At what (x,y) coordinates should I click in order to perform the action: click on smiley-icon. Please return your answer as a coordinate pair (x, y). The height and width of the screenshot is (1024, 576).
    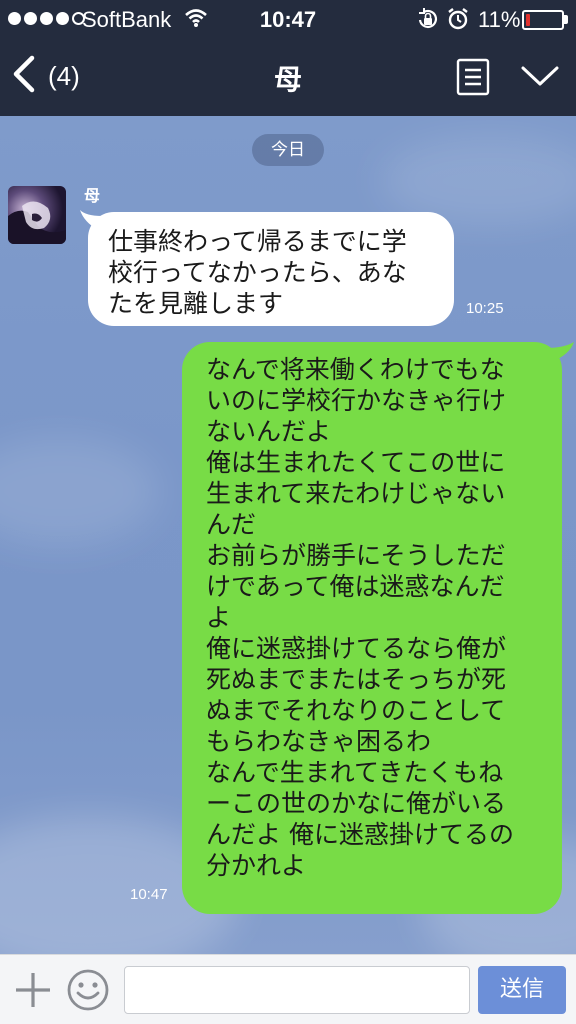
    Looking at the image, I should click on (88, 992).